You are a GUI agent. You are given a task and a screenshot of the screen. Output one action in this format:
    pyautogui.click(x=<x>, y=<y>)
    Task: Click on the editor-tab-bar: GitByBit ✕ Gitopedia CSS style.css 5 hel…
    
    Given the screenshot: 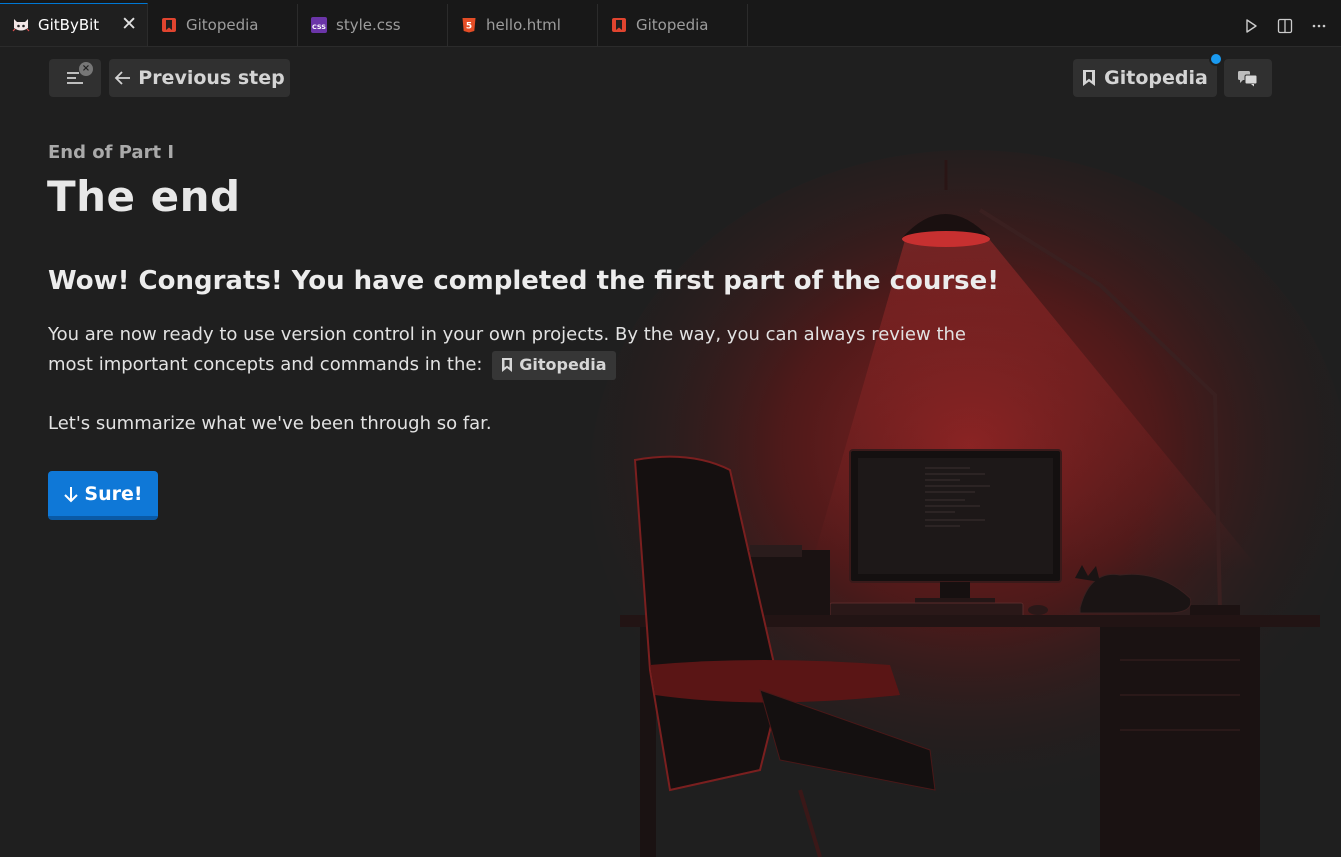 What is the action you would take?
    pyautogui.click(x=670, y=23)
    